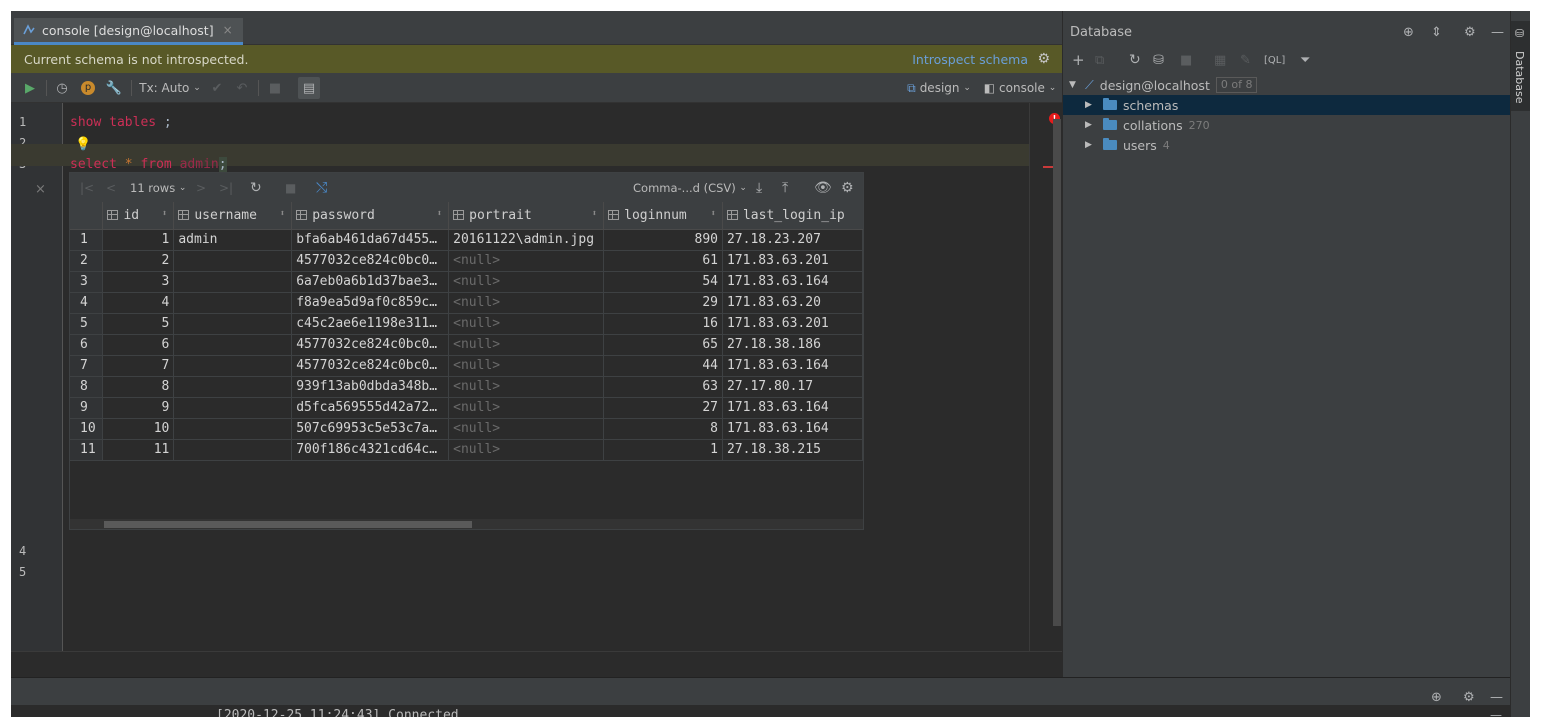 This screenshot has width=1542, height=727. Describe the element at coordinates (759, 187) in the screenshot. I see `download-icon: ⤓` at that location.